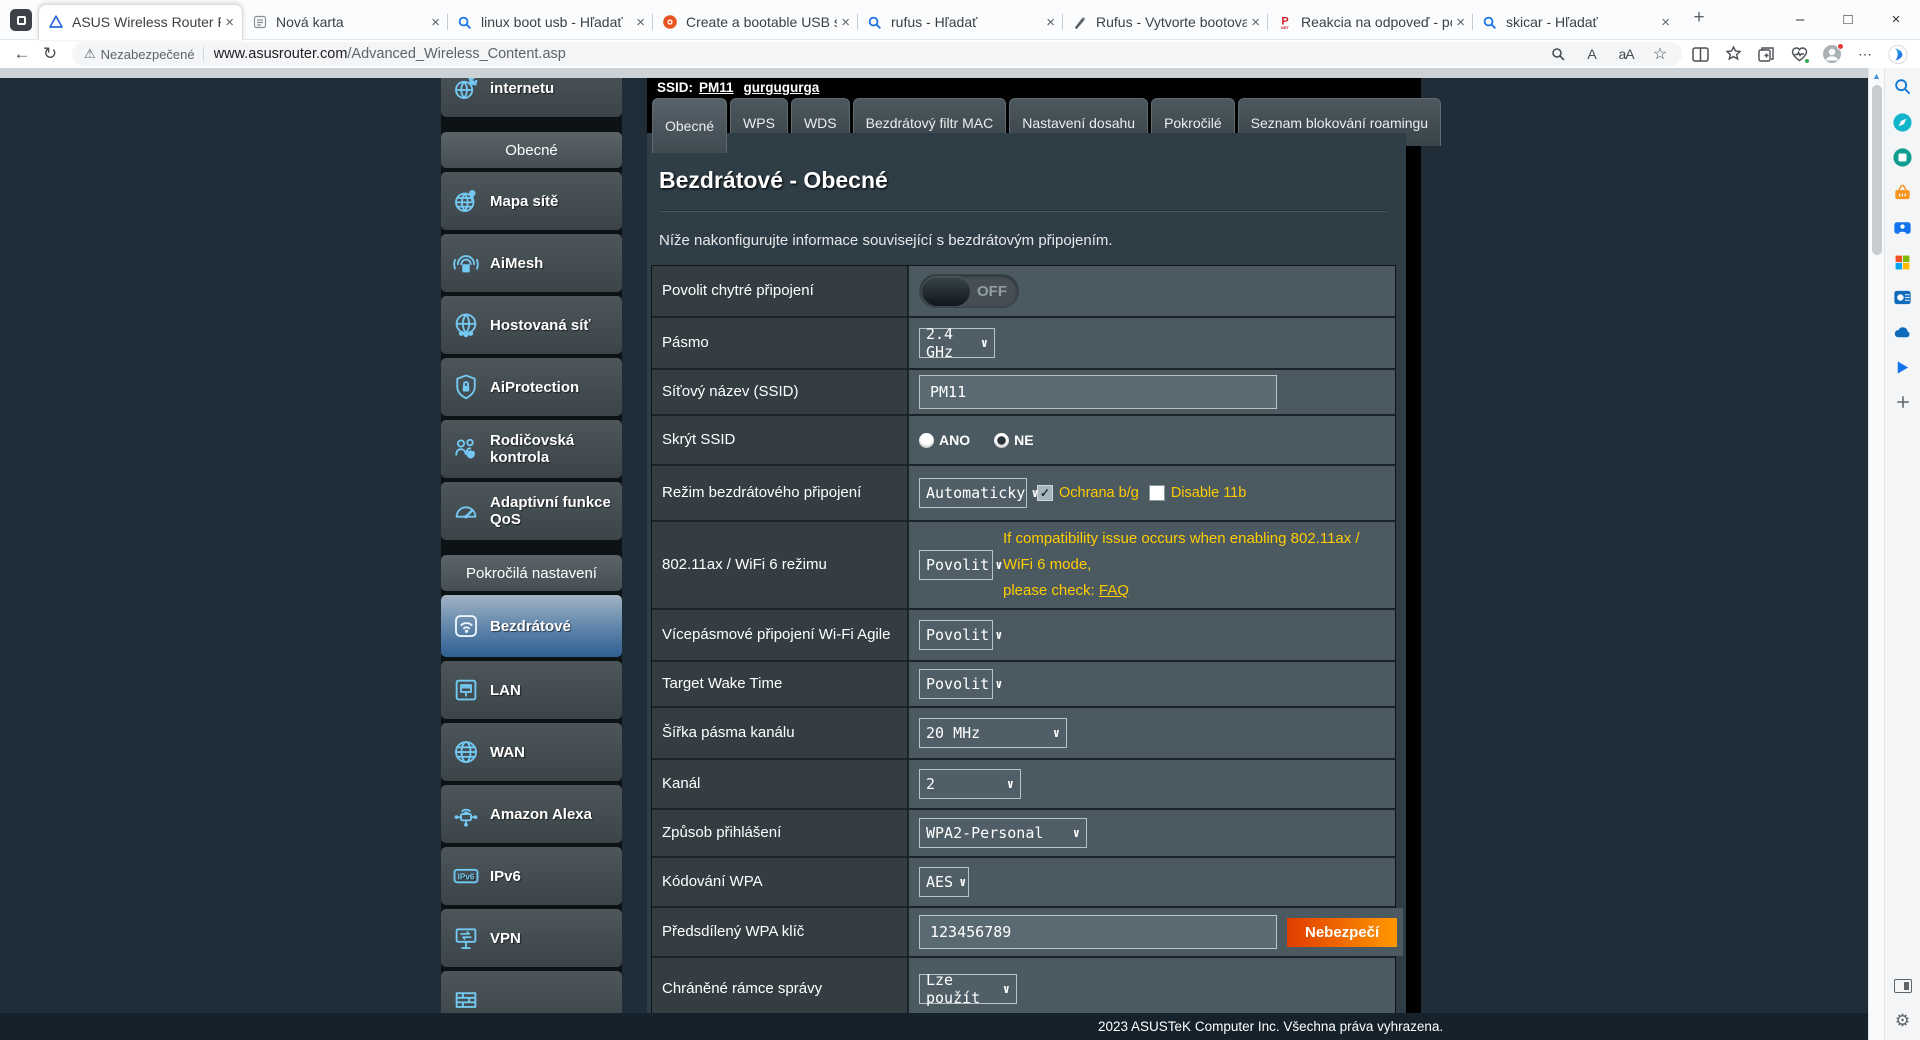 The height and width of the screenshot is (1040, 1920). I want to click on new-tab-button: +, so click(1699, 18).